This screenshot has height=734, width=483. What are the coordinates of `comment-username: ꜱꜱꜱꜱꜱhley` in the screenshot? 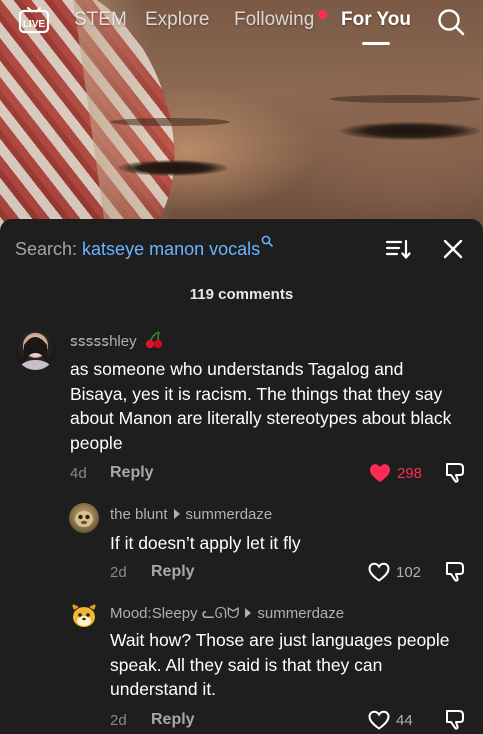 It's located at (117, 340).